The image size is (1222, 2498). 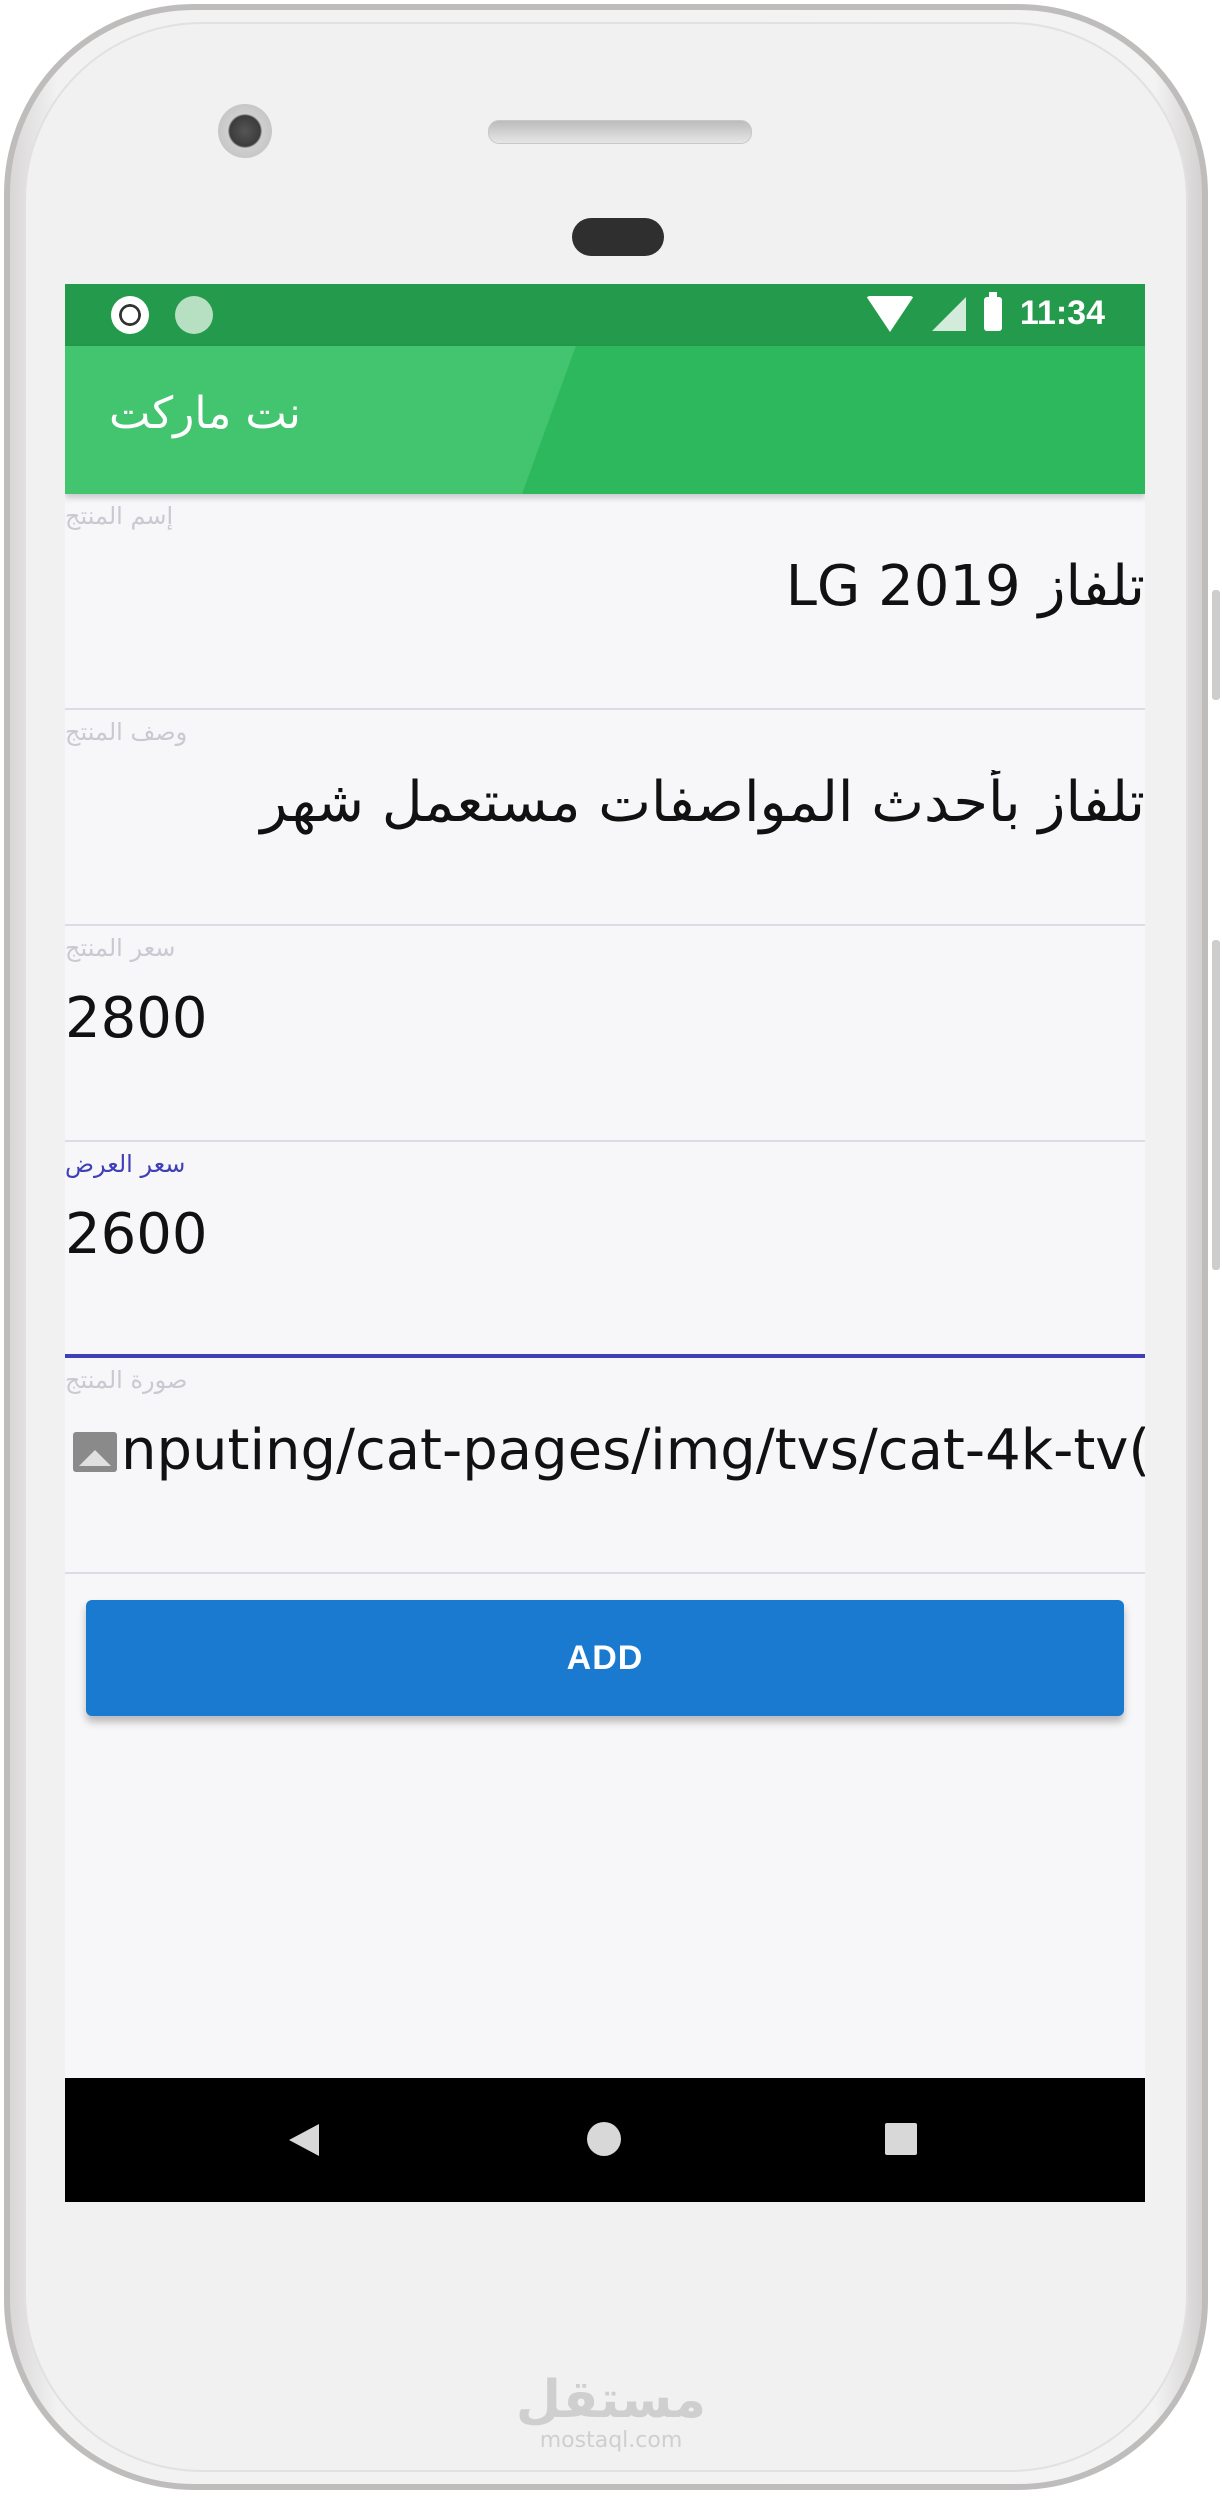 I want to click on wifi-icon, so click(x=889, y=313).